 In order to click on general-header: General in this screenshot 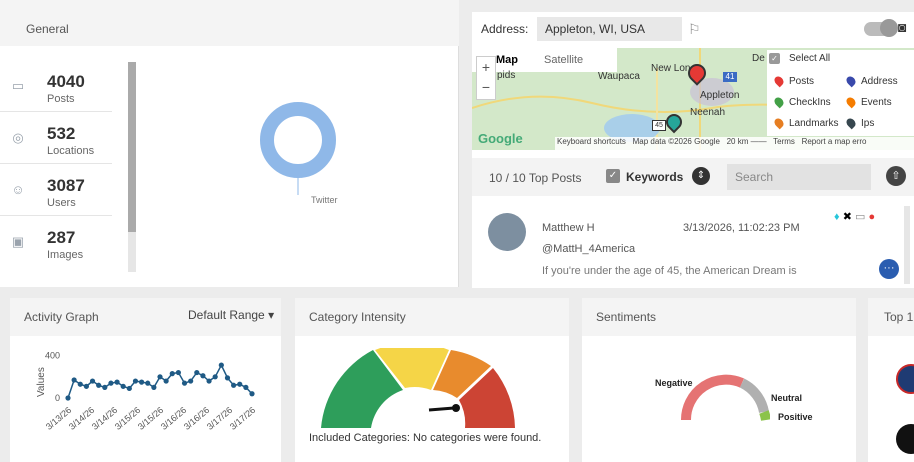, I will do `click(229, 23)`.